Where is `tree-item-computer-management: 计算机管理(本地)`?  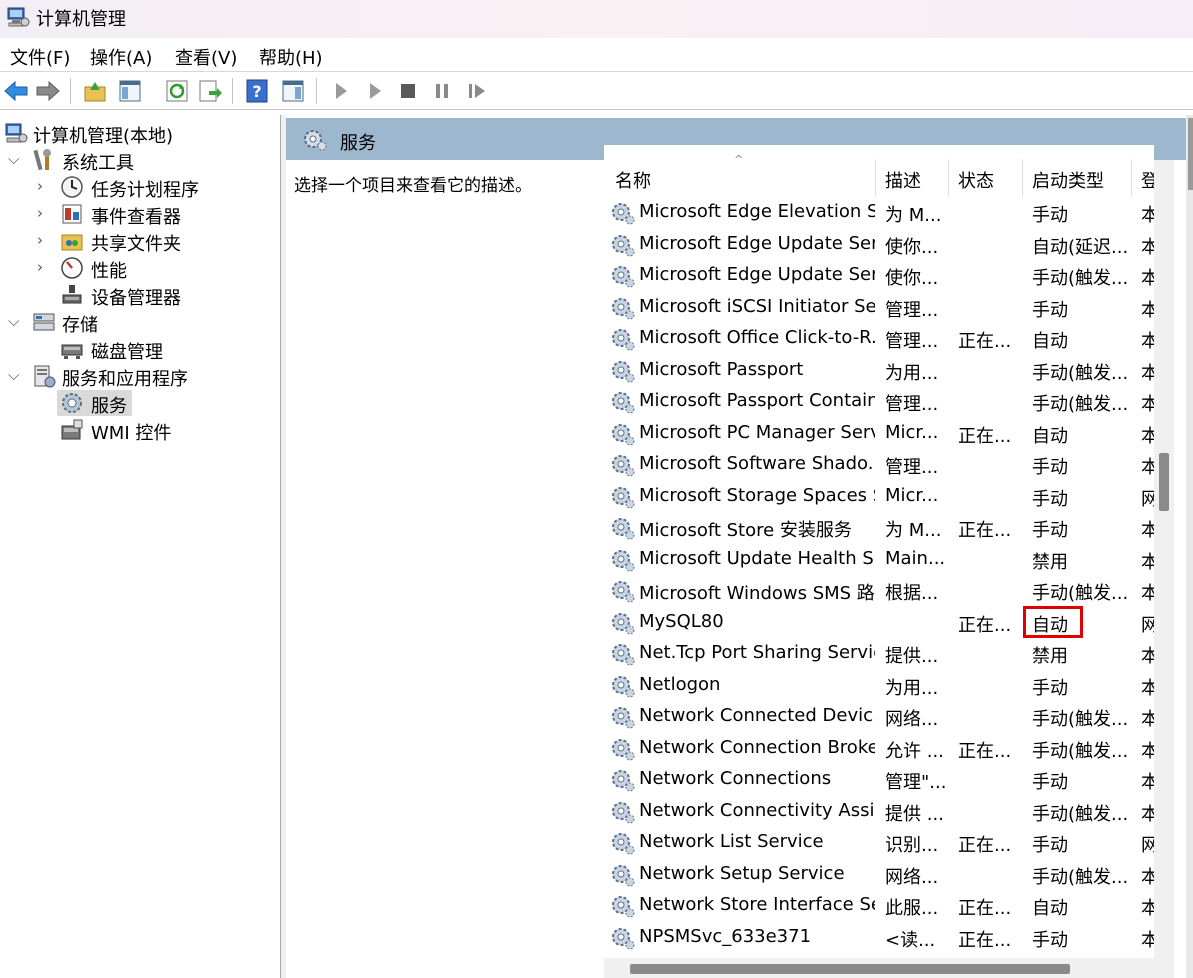 tree-item-computer-management: 计算机管理(本地) is located at coordinates (140, 133).